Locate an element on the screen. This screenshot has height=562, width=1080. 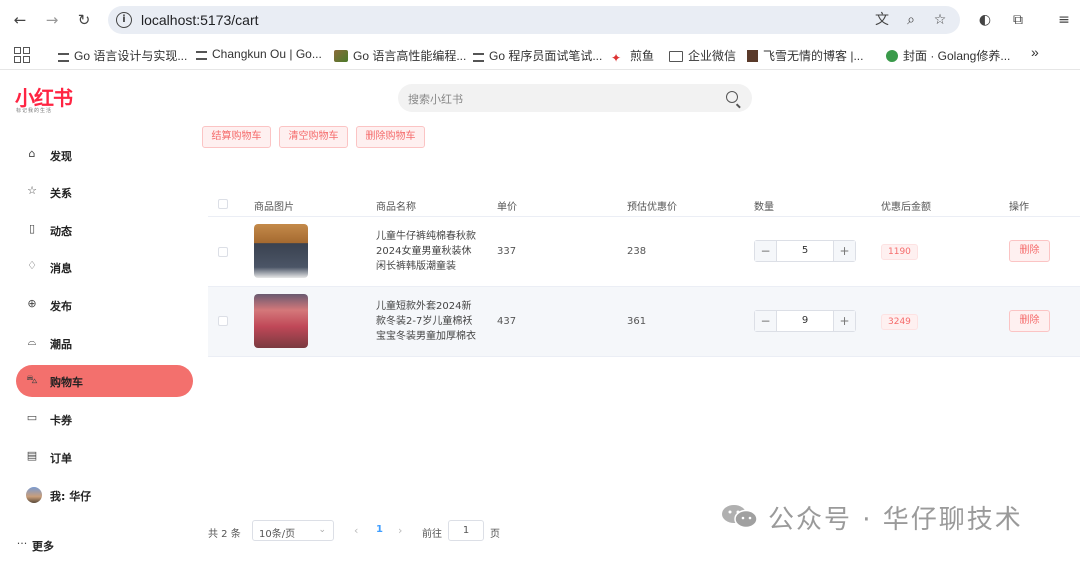
header-quantity: 数量 is located at coordinates (764, 207).